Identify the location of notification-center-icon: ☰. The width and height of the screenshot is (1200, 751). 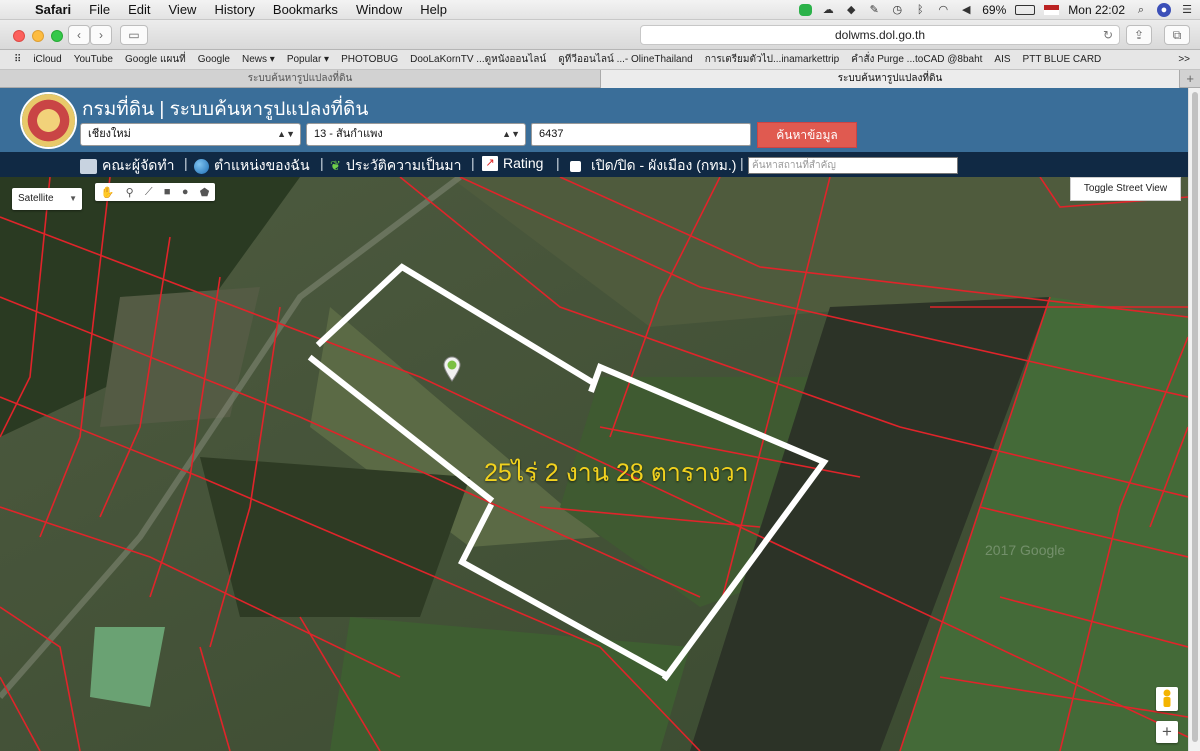
(1187, 10).